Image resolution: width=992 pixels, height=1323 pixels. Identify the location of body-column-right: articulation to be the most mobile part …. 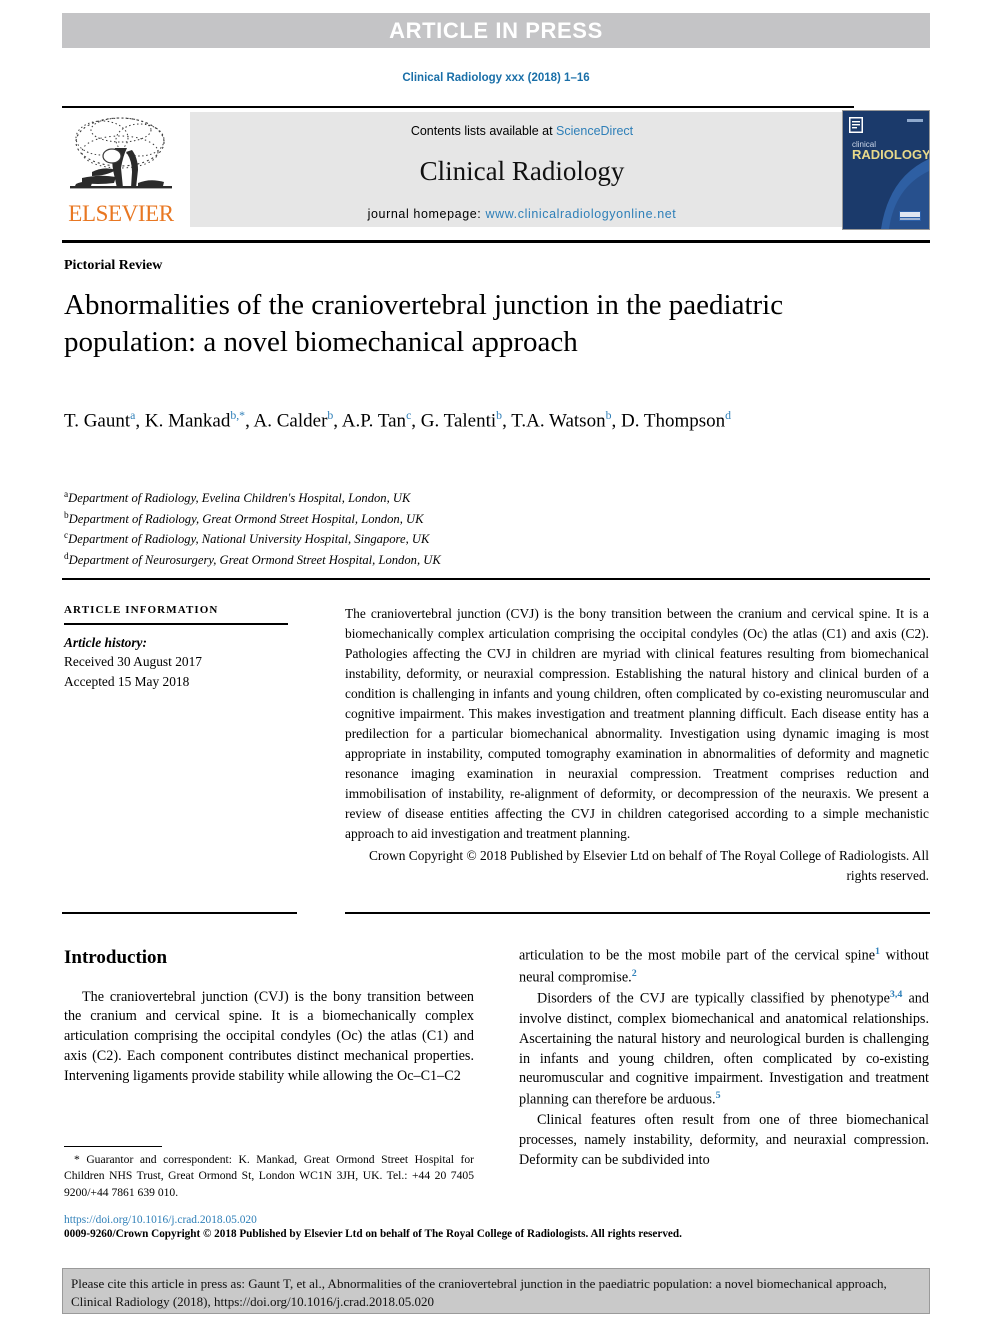
(724, 1058).